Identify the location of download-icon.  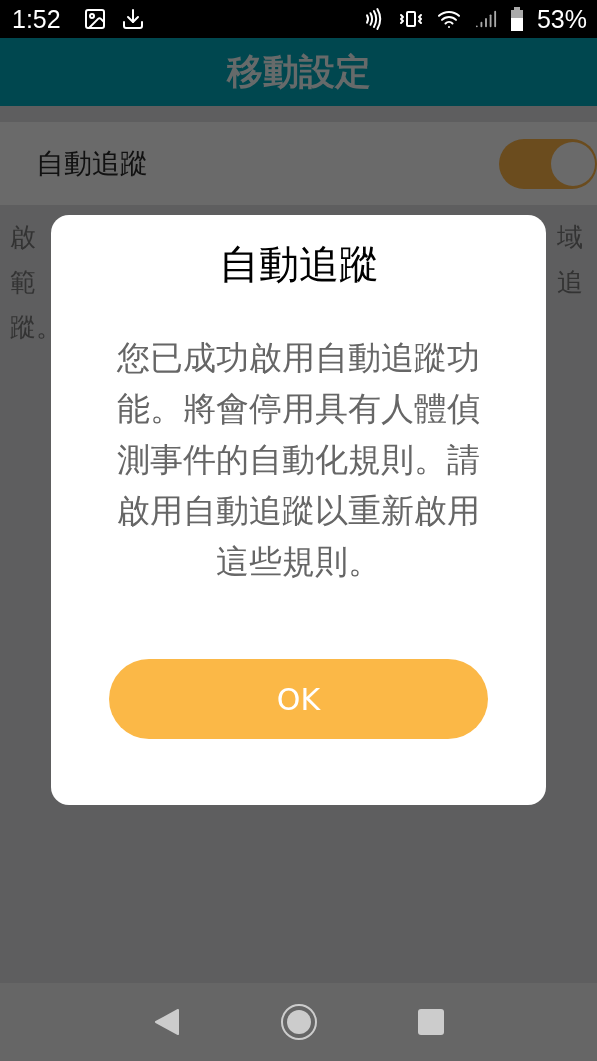
(132, 19).